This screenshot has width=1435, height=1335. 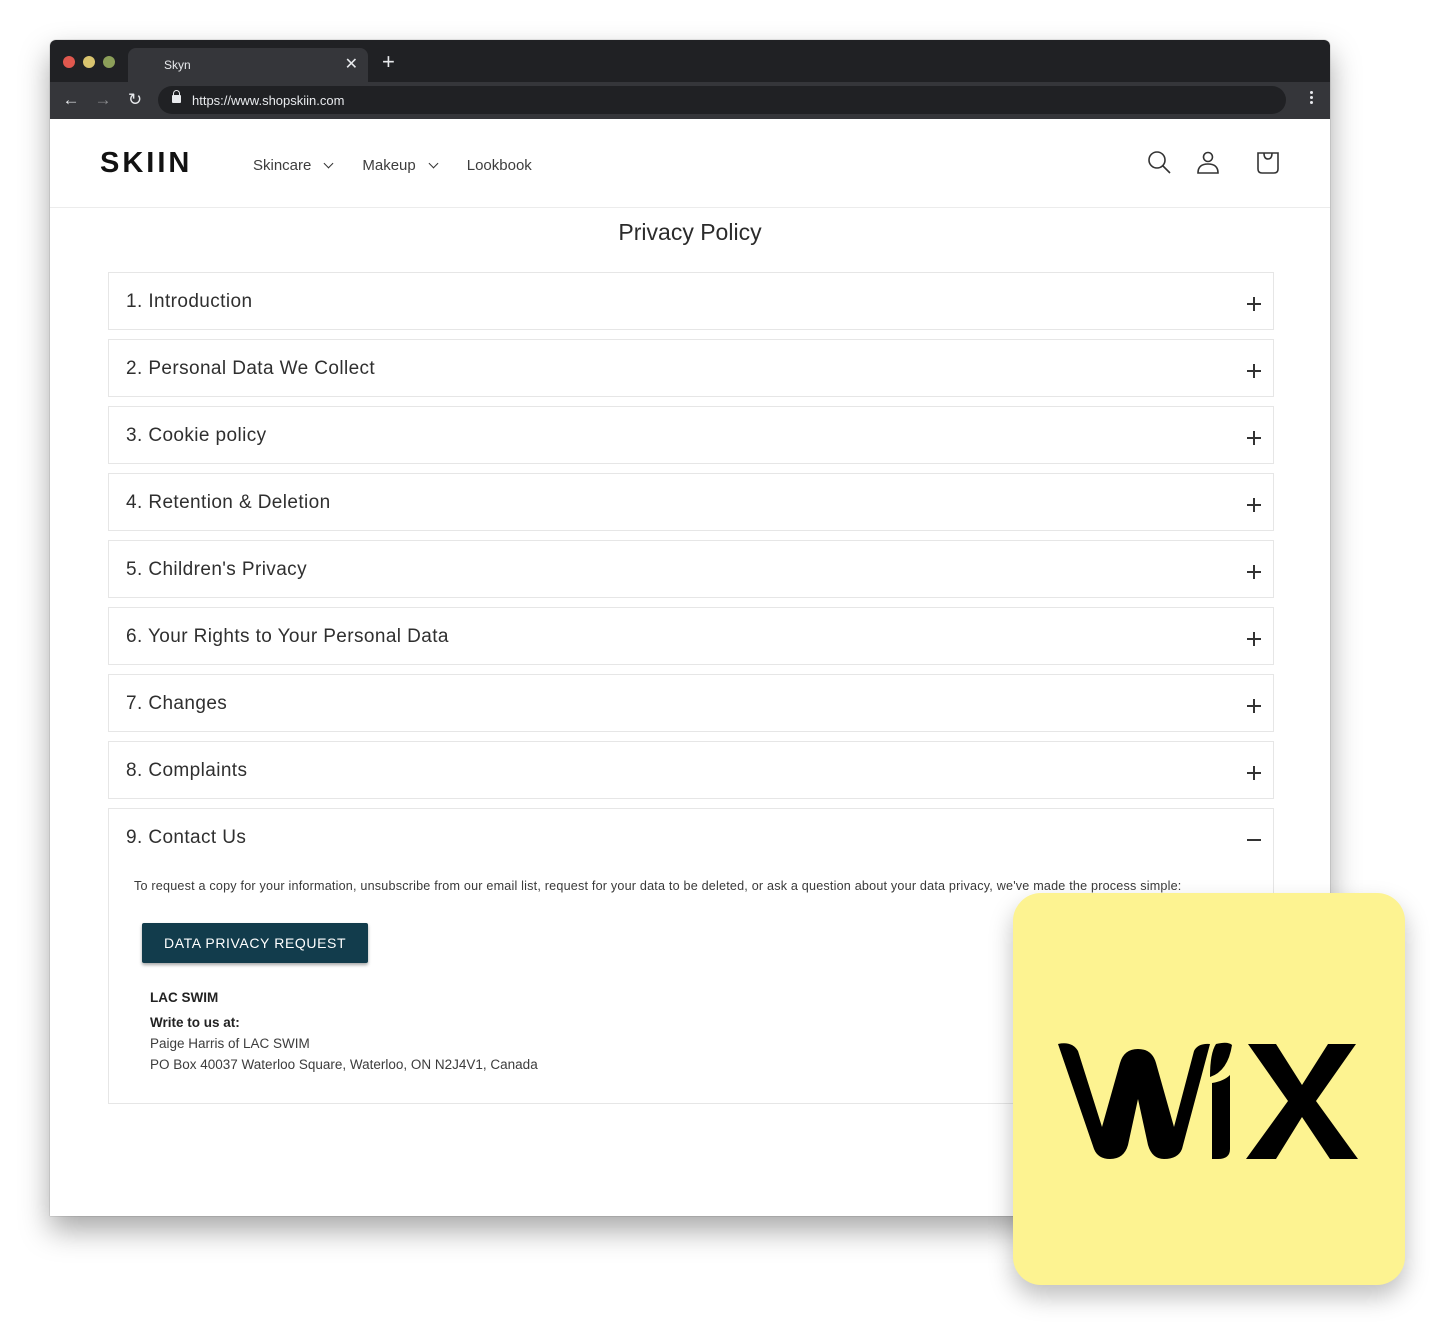 I want to click on site-logo: SKIIN, so click(x=146, y=163).